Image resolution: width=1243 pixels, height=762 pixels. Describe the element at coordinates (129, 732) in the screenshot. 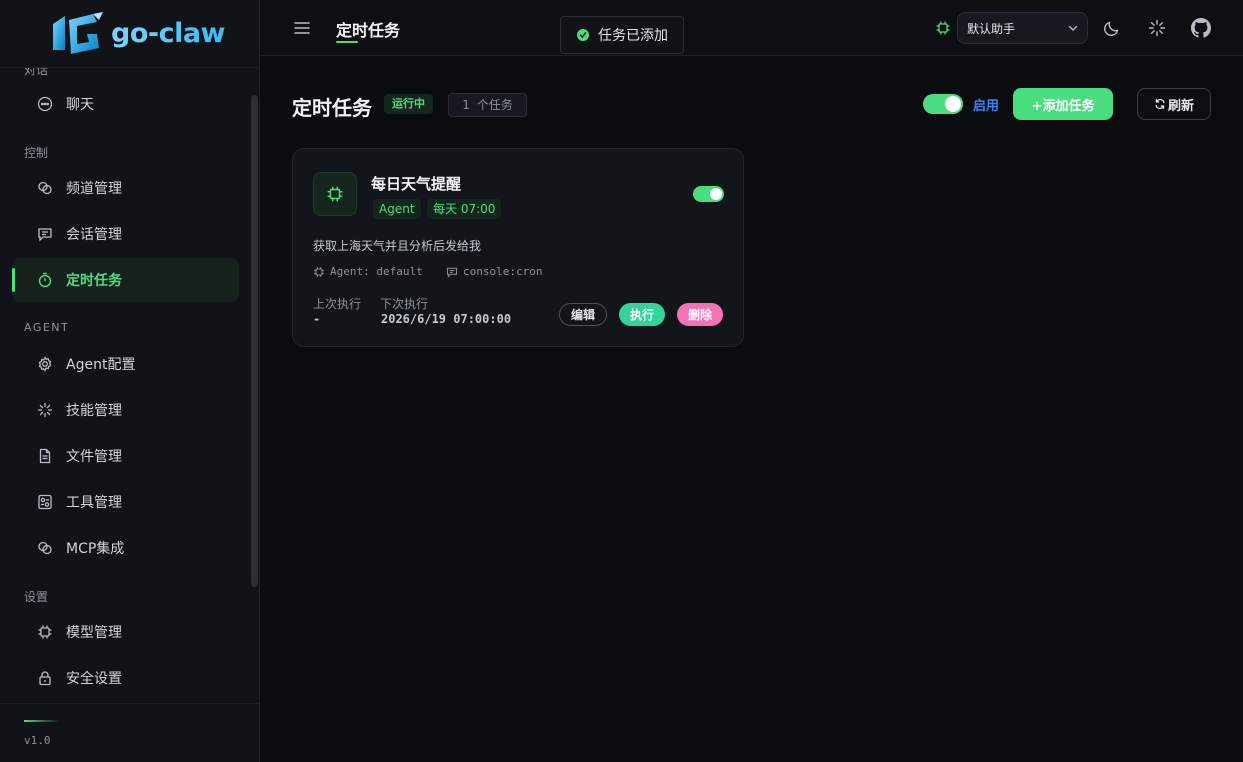

I see `sidebar-footer: v1.0` at that location.